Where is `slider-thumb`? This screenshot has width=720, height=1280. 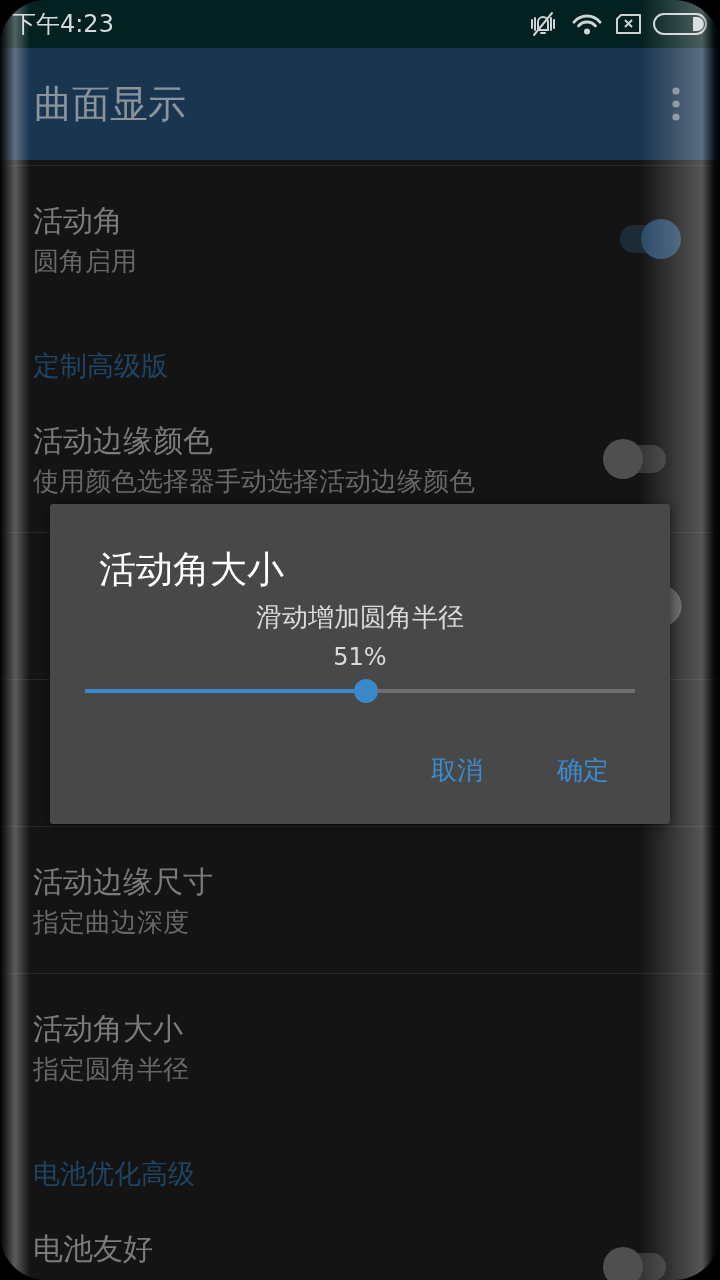 slider-thumb is located at coordinates (365, 691).